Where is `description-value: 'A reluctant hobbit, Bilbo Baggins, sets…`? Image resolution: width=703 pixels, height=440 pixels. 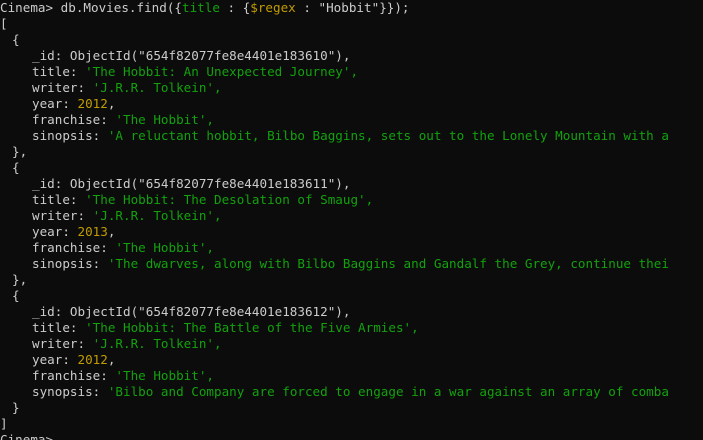
description-value: 'A reluctant hobbit, Bilbo Baggins, sets… is located at coordinates (388, 135).